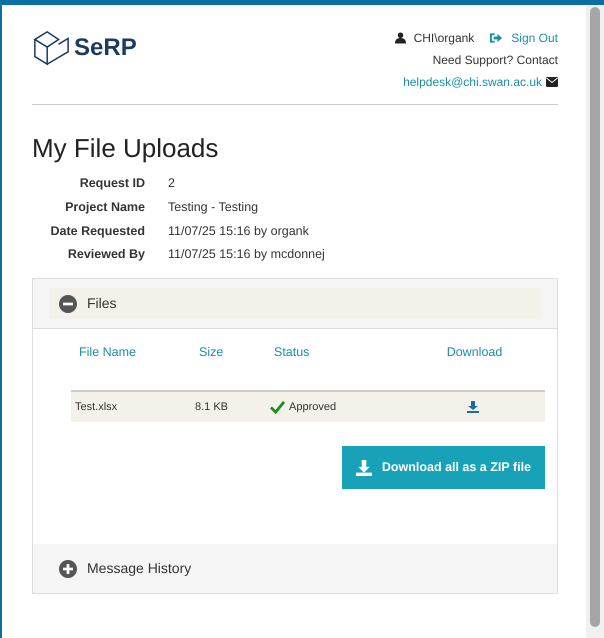 The width and height of the screenshot is (604, 638). Describe the element at coordinates (212, 407) in the screenshot. I see `table-cell-text: 8.1 KB` at that location.